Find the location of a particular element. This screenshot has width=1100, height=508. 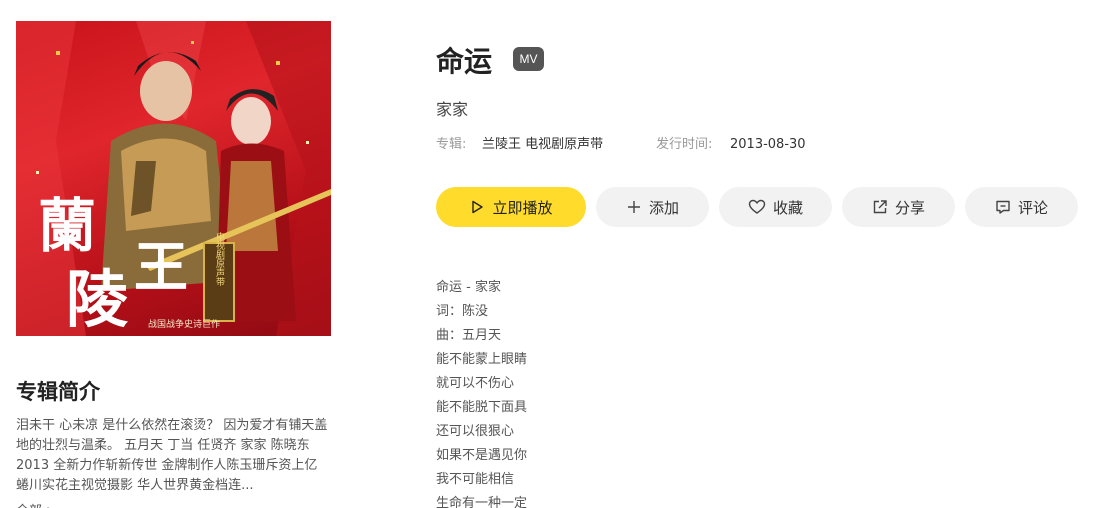

favorite-button-label: 收藏 is located at coordinates (787, 207).